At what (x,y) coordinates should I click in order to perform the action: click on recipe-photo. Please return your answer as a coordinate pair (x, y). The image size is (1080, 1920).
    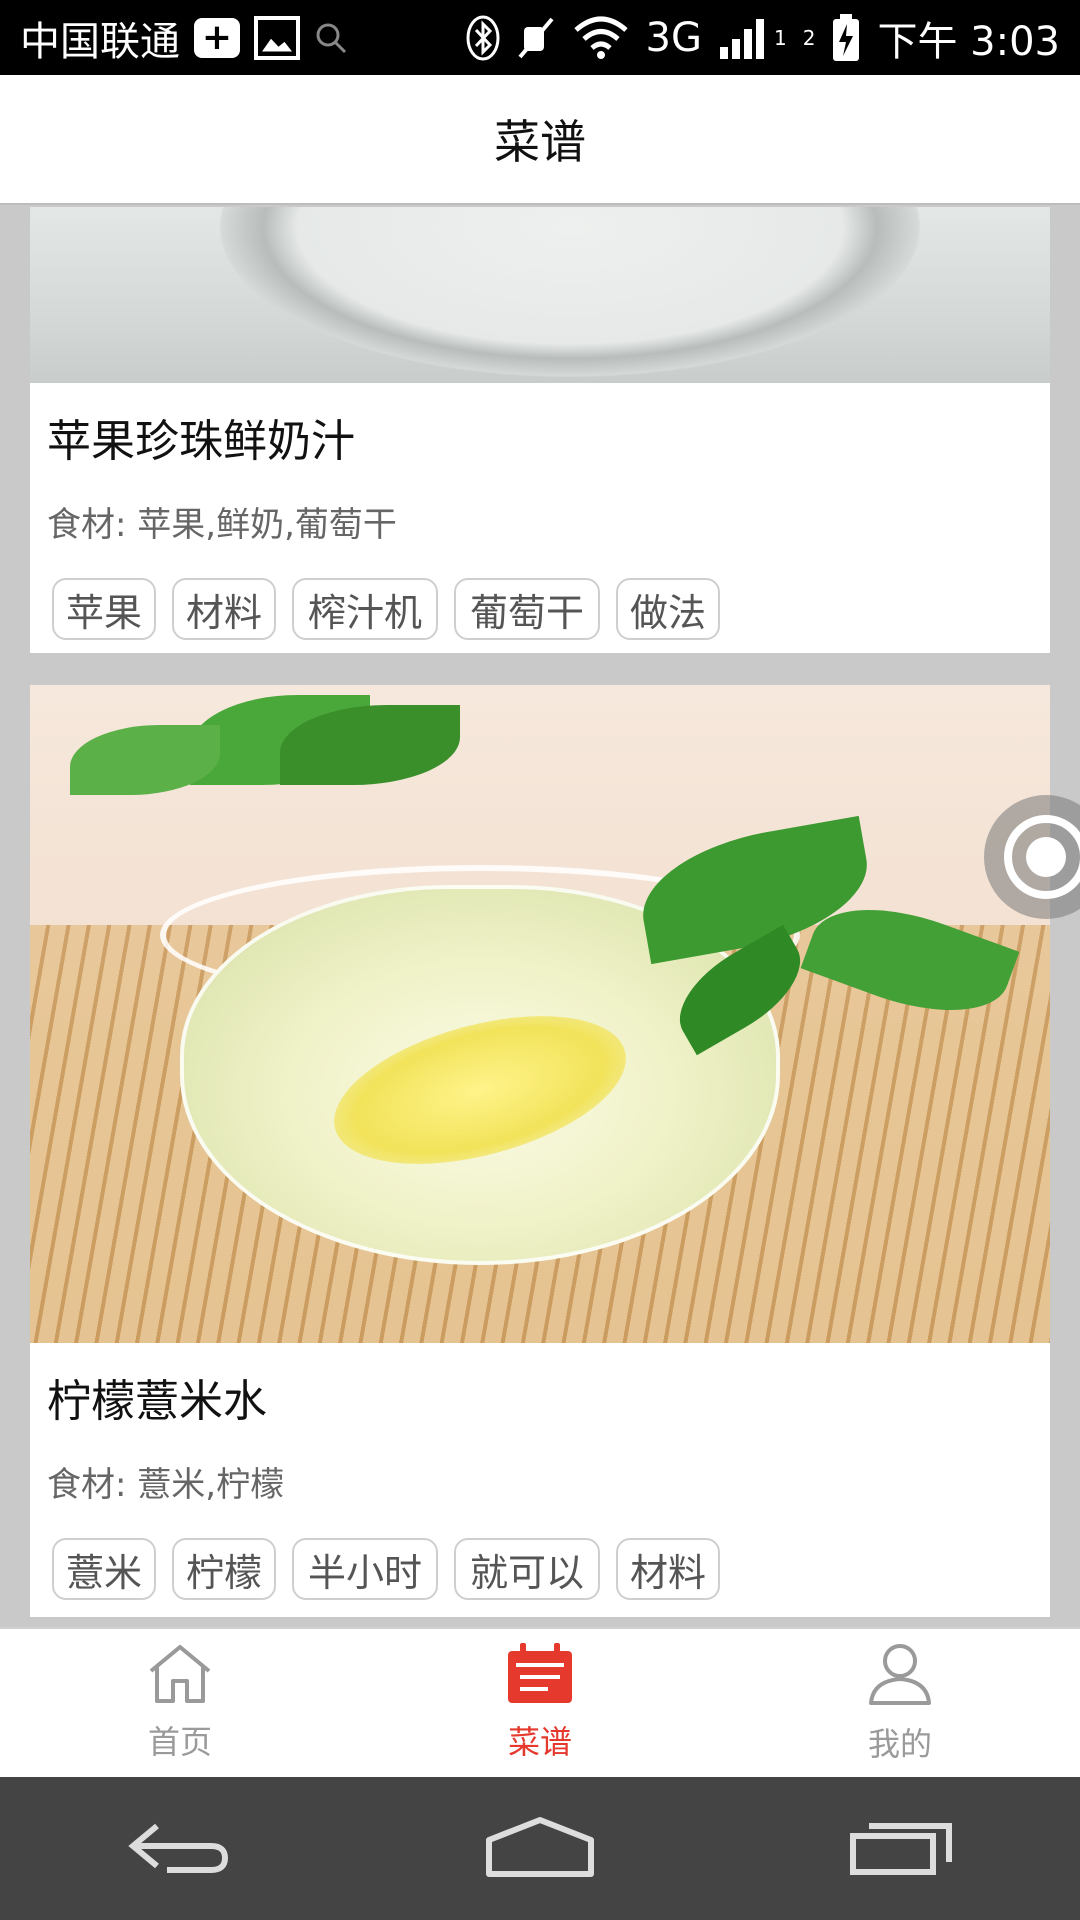
    Looking at the image, I should click on (540, 295).